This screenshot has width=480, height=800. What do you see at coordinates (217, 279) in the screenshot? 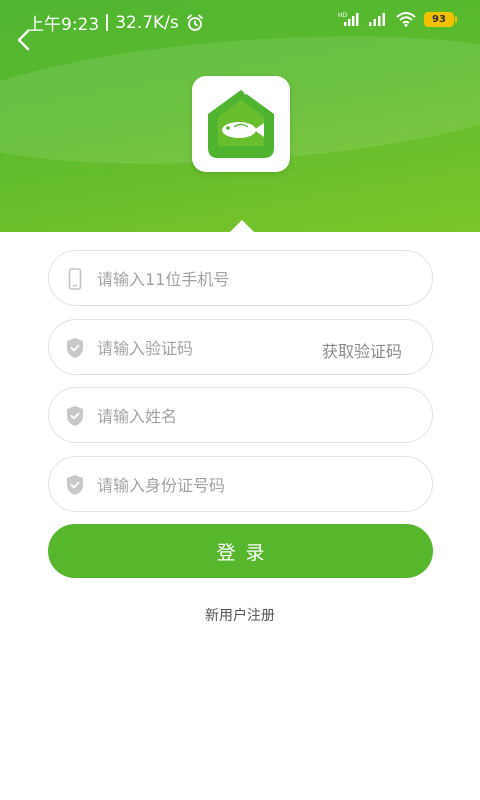
I see `phone-input` at bounding box center [217, 279].